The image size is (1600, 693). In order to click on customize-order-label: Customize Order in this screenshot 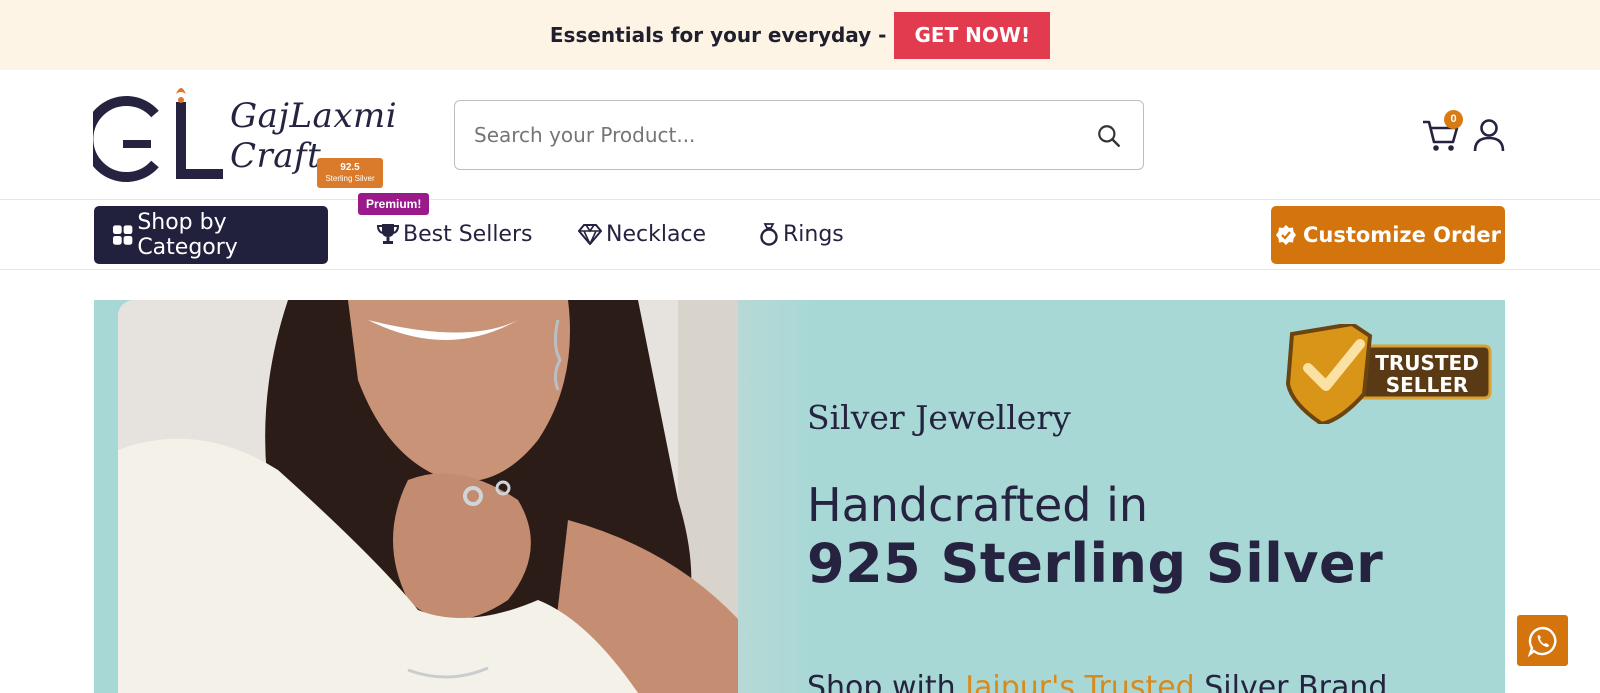, I will do `click(1402, 235)`.